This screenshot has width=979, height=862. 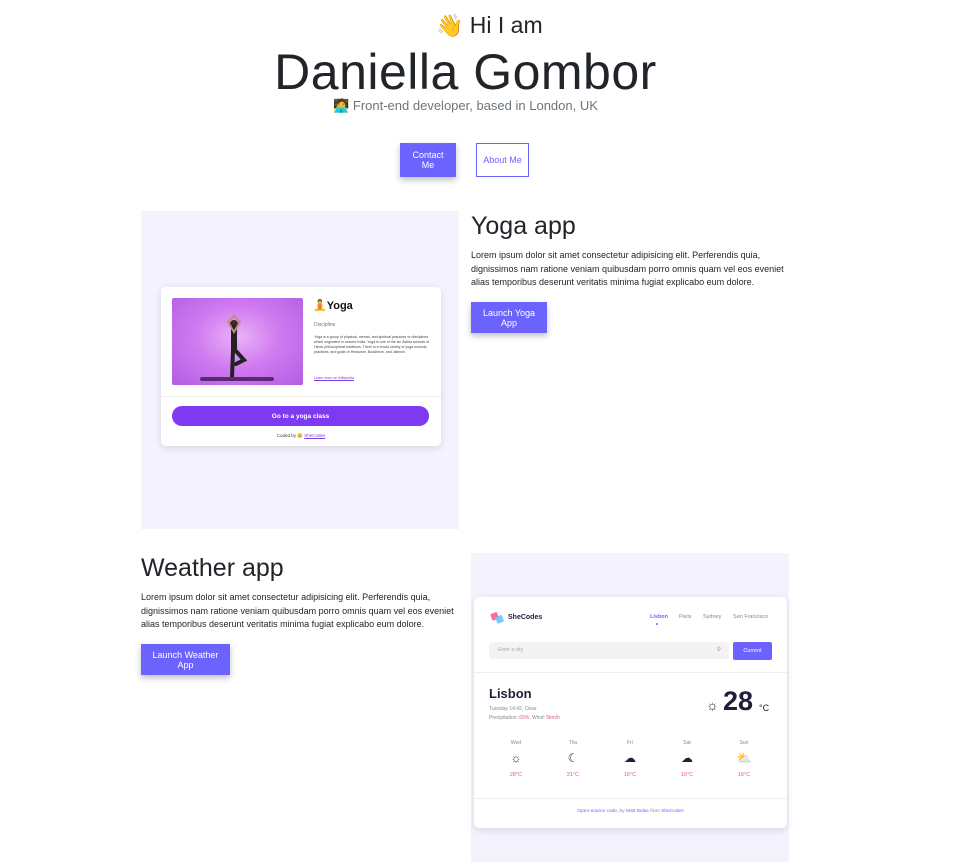 I want to click on source-code-link: Open-source code, so click(x=596, y=811).